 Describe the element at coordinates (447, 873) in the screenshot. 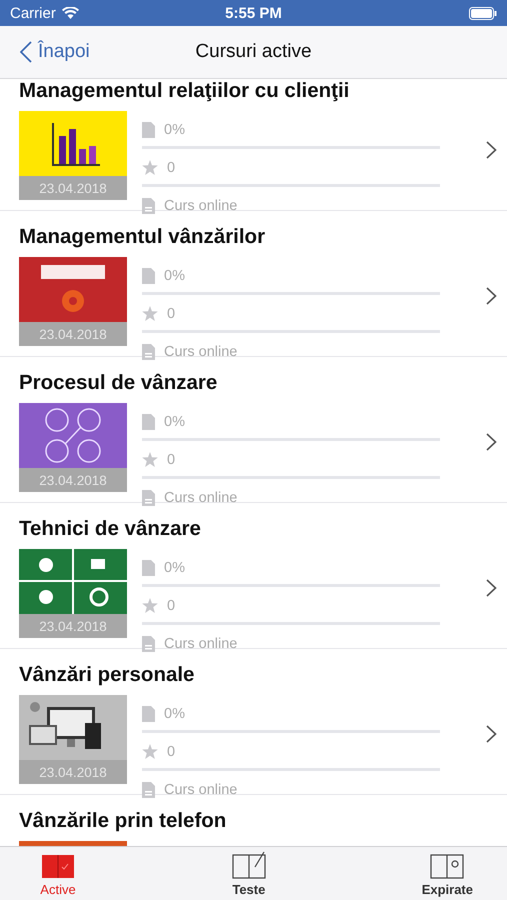

I see `tab: Expirate` at that location.